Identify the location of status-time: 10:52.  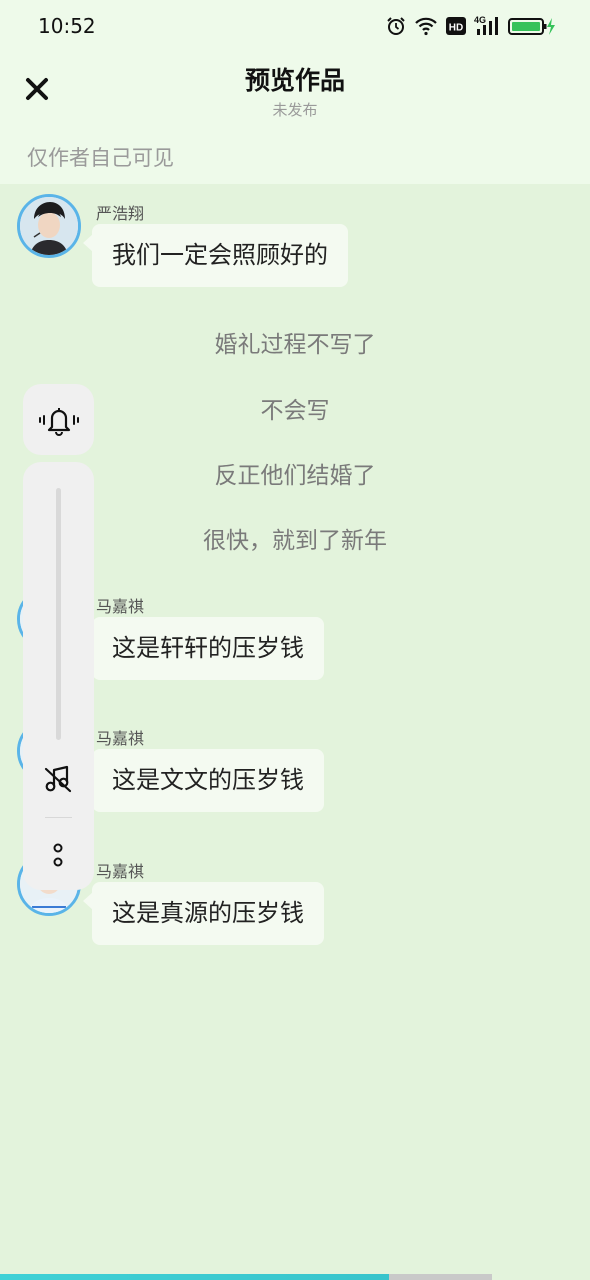
(67, 26).